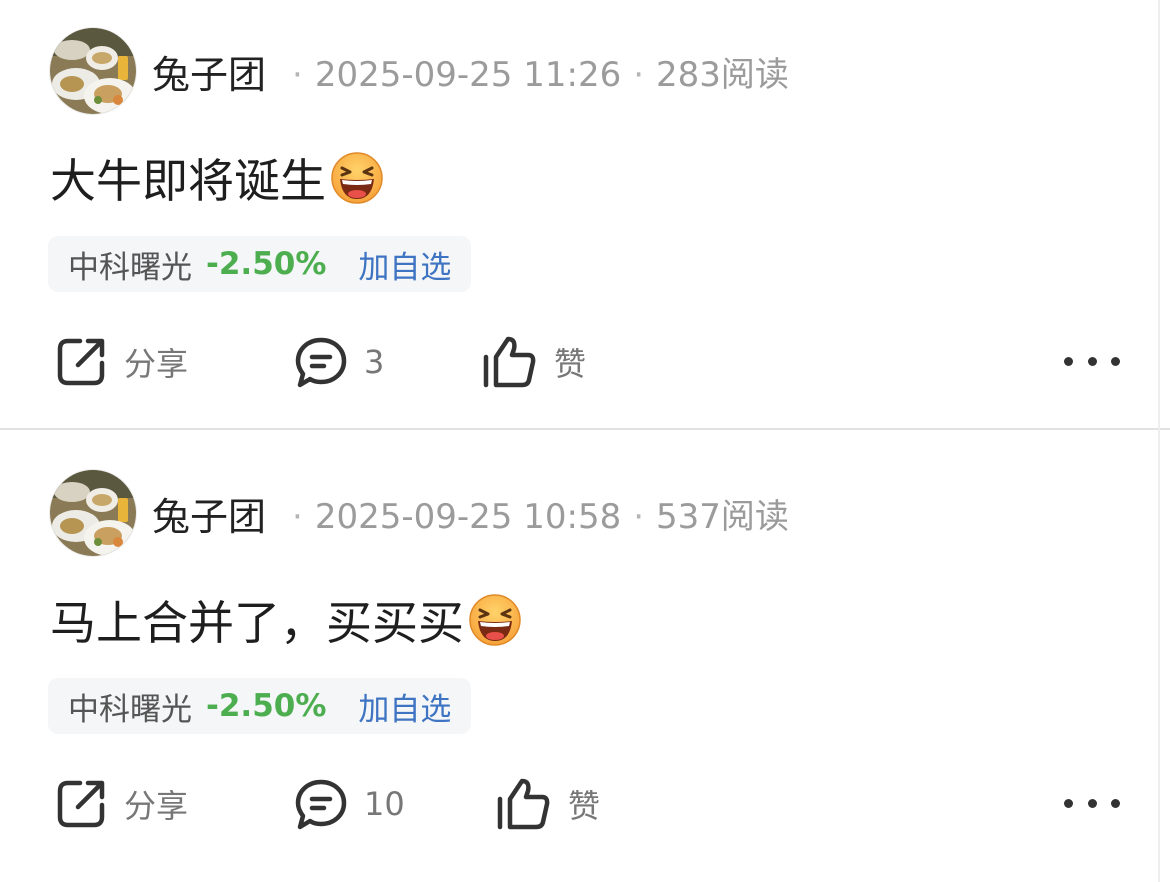  I want to click on post-text: 马上合并了，买买买, so click(257, 623).